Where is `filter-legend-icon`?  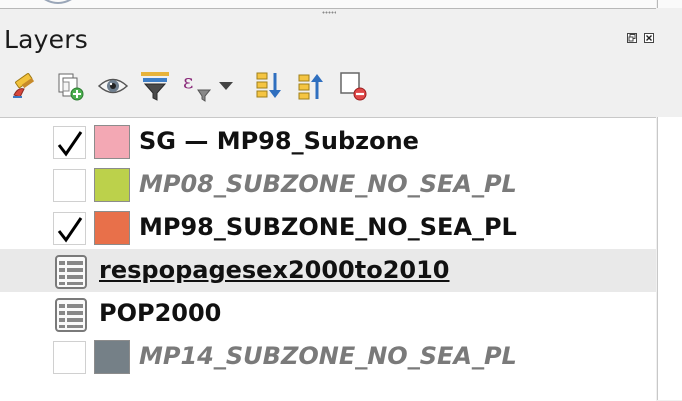 filter-legend-icon is located at coordinates (155, 86).